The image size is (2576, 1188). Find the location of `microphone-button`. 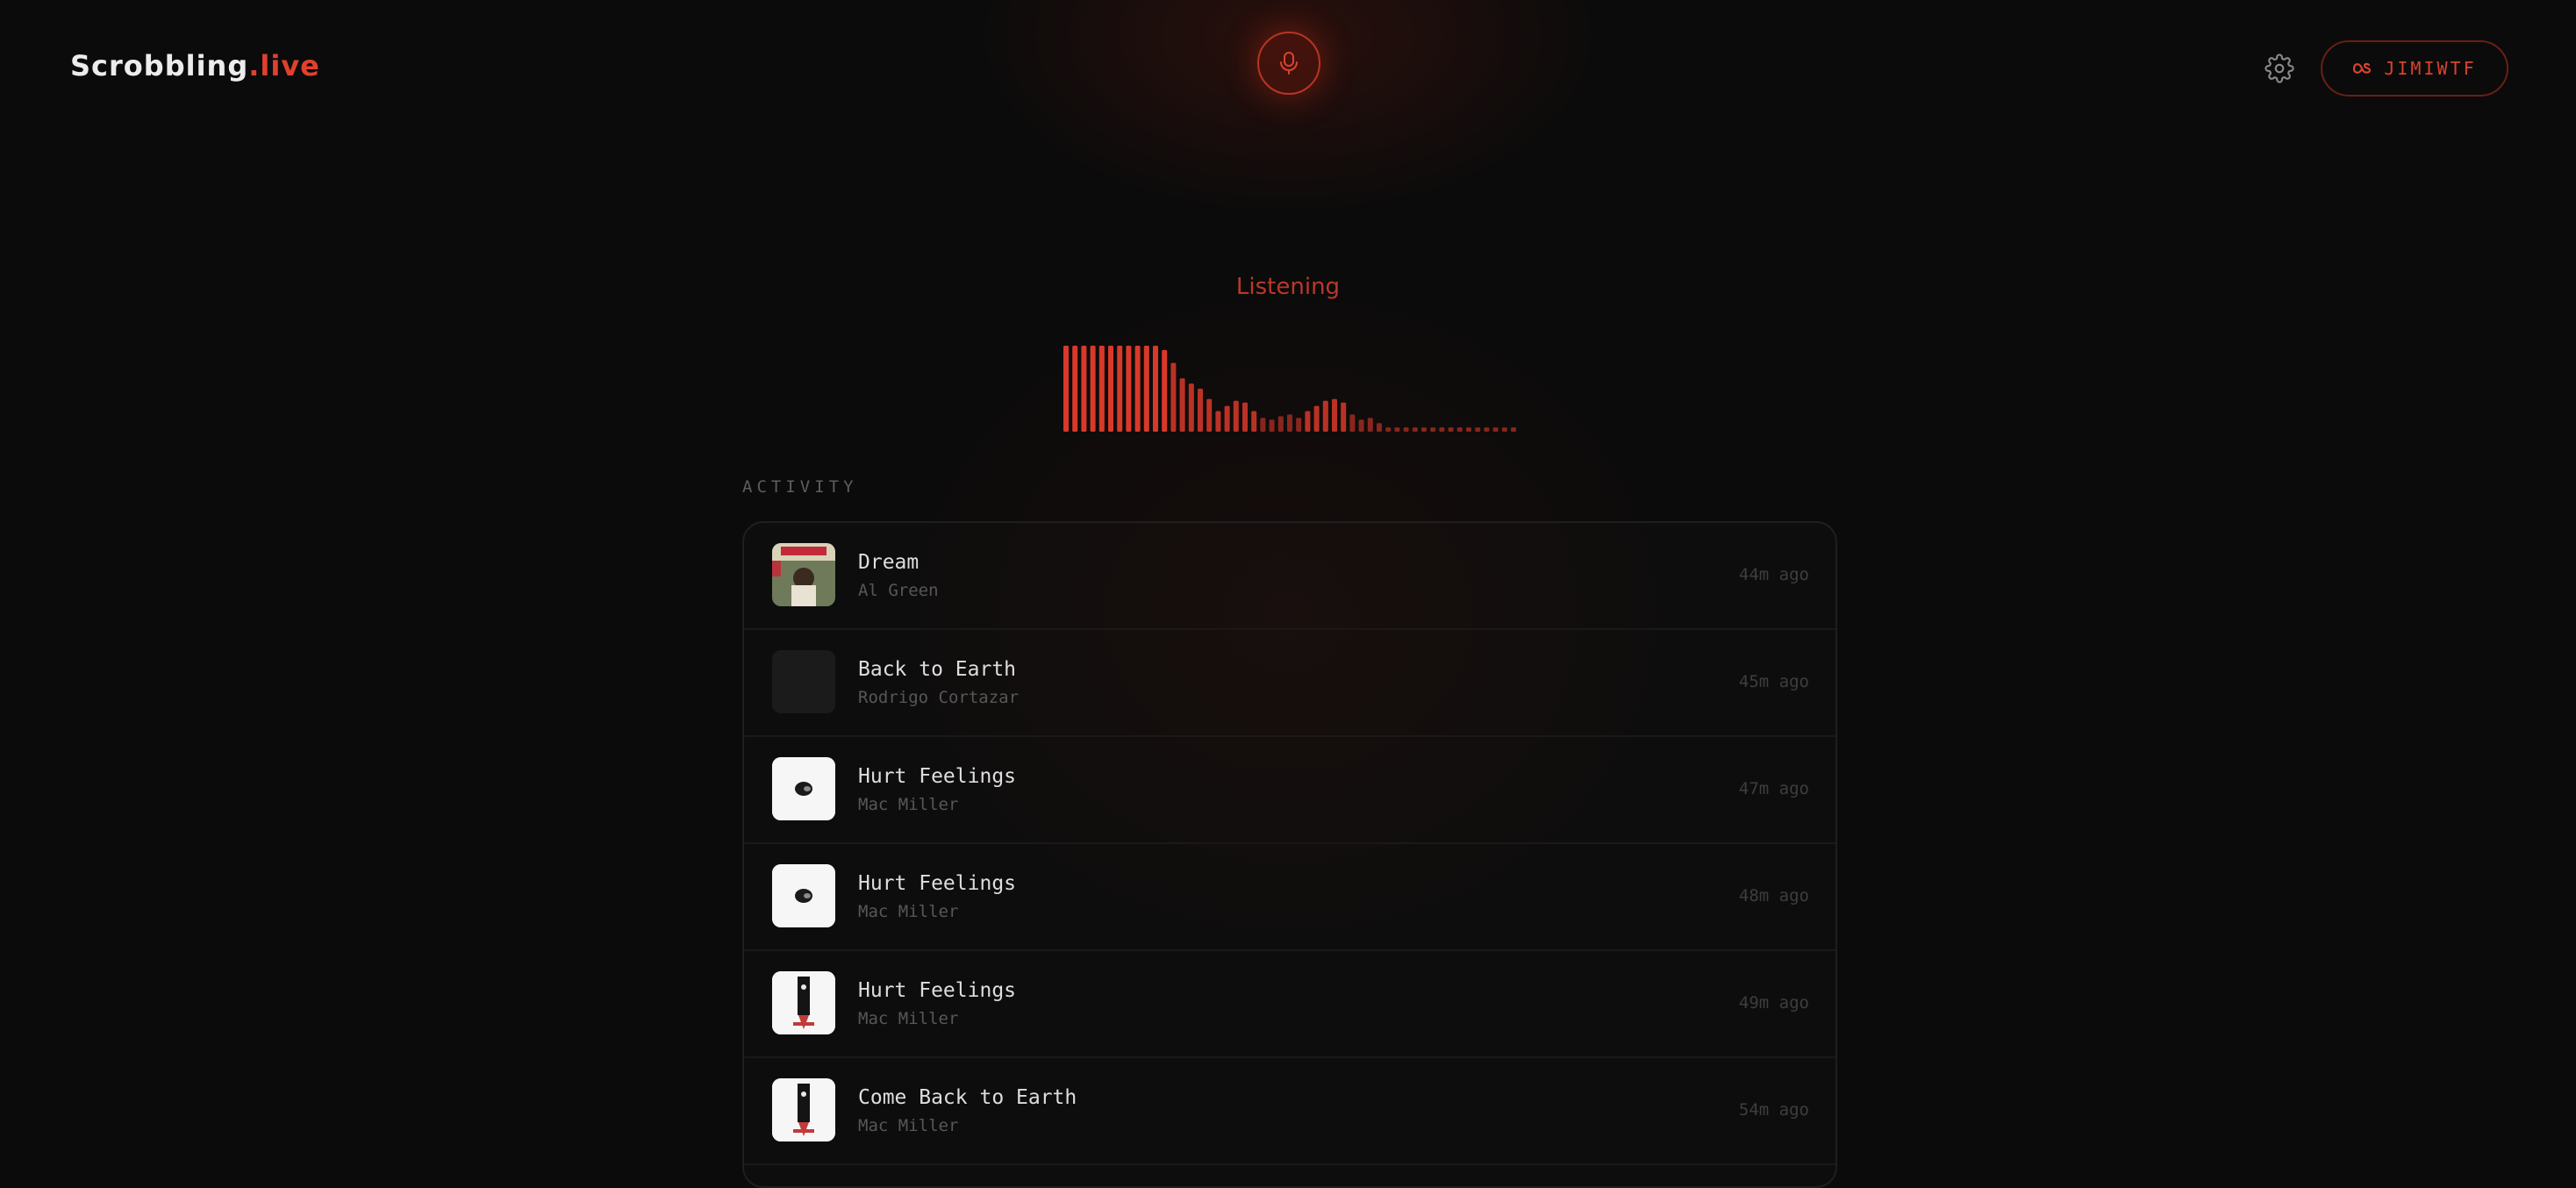

microphone-button is located at coordinates (1288, 63).